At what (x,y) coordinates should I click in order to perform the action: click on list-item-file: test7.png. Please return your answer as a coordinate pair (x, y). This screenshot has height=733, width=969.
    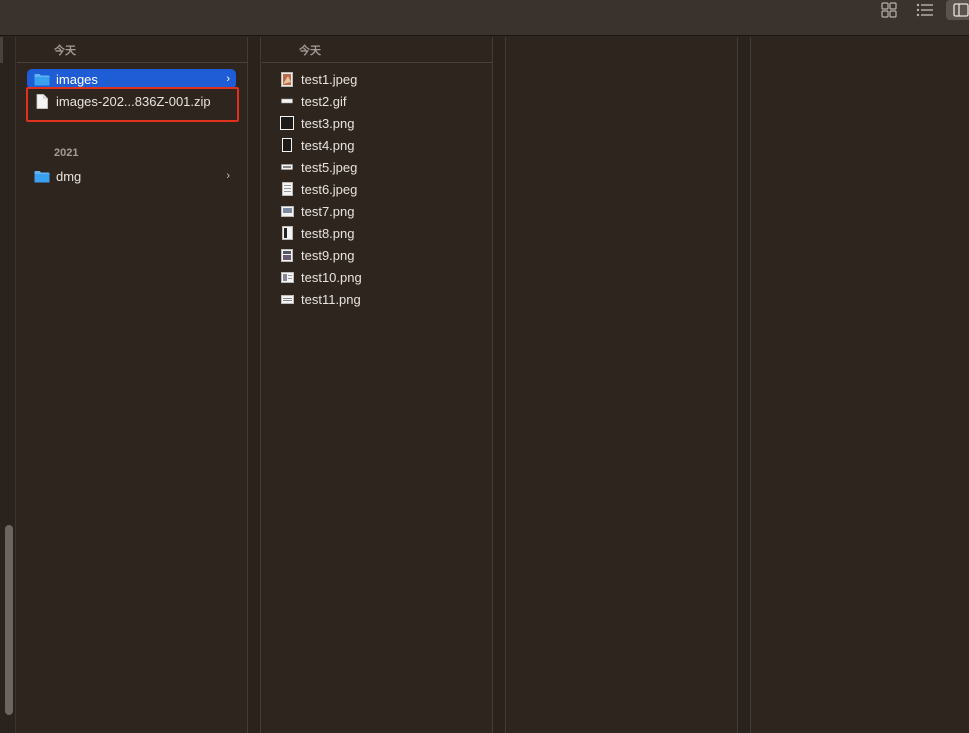
    Looking at the image, I should click on (379, 211).